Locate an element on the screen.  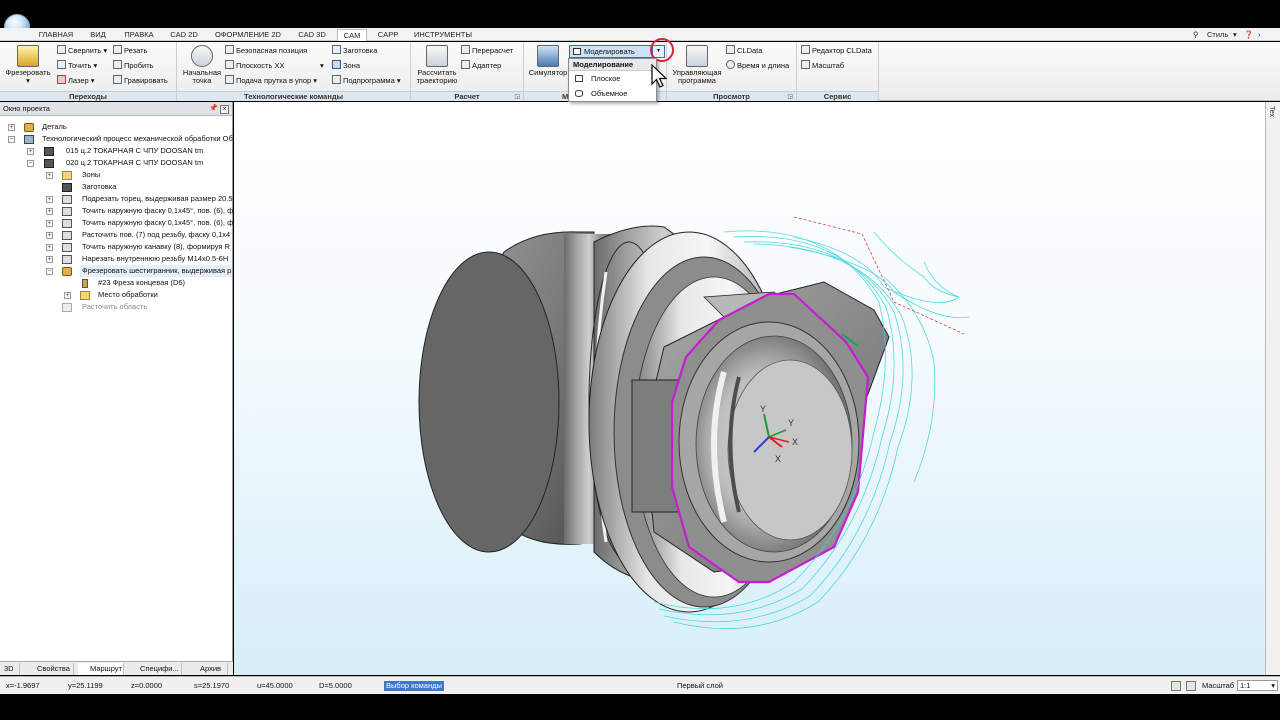
tree-item-part: Деталь is located at coordinates (54, 127).